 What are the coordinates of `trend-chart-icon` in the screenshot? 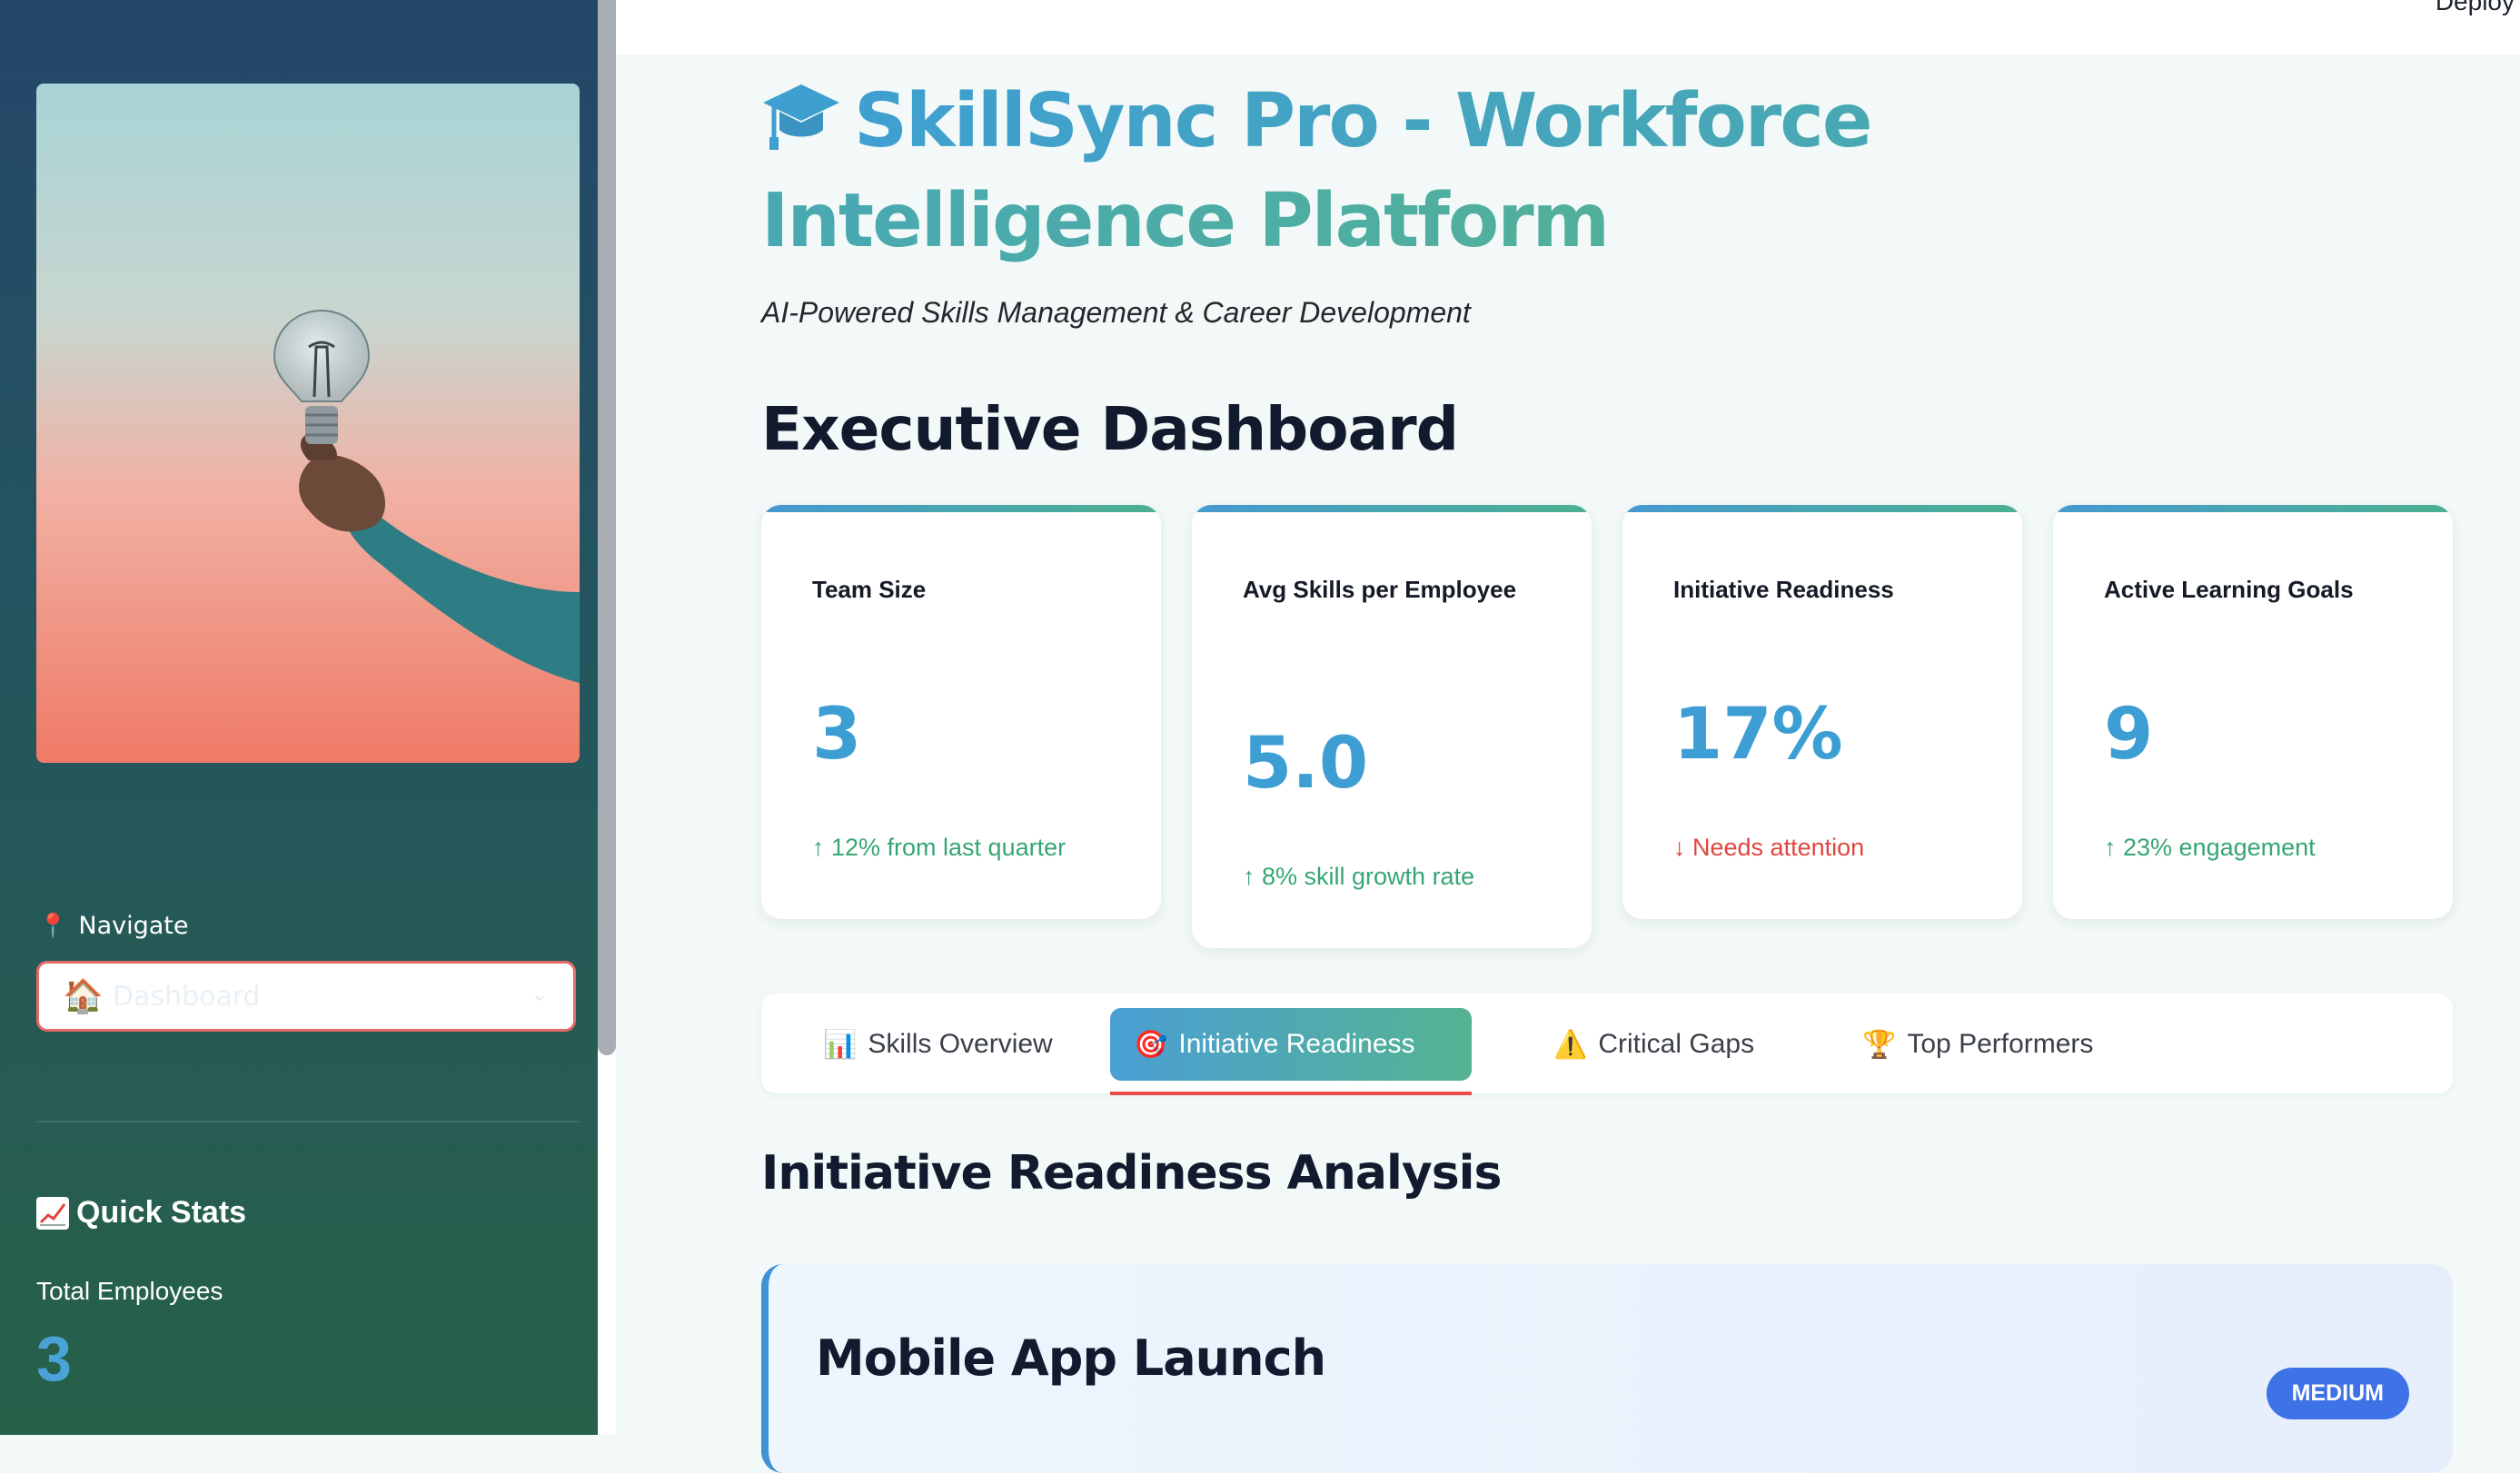 It's located at (52, 1213).